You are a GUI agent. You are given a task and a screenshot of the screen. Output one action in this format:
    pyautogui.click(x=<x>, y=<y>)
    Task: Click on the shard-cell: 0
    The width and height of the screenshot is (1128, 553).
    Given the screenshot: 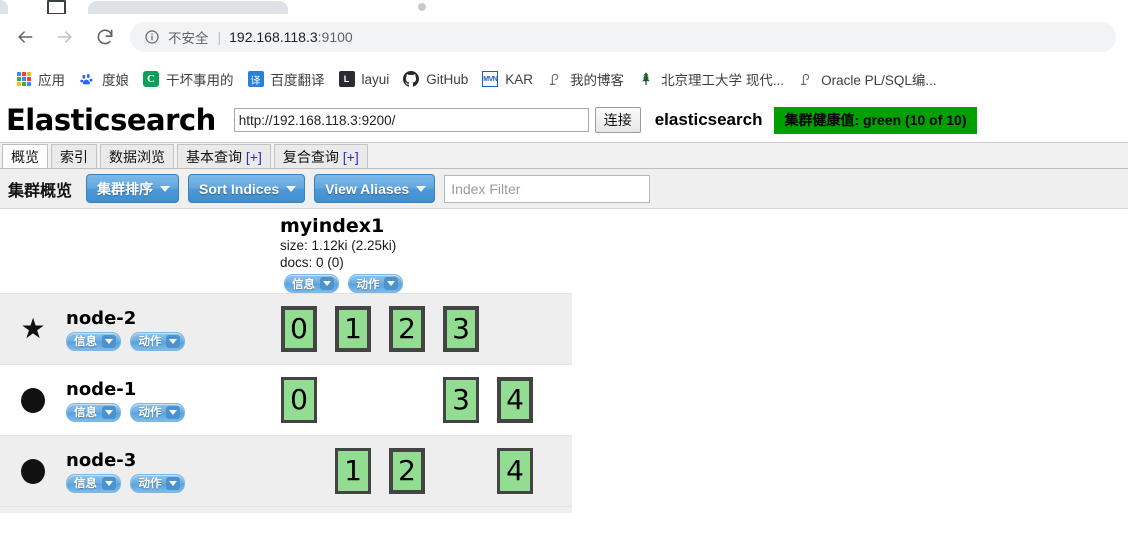 What is the action you would take?
    pyautogui.click(x=299, y=400)
    